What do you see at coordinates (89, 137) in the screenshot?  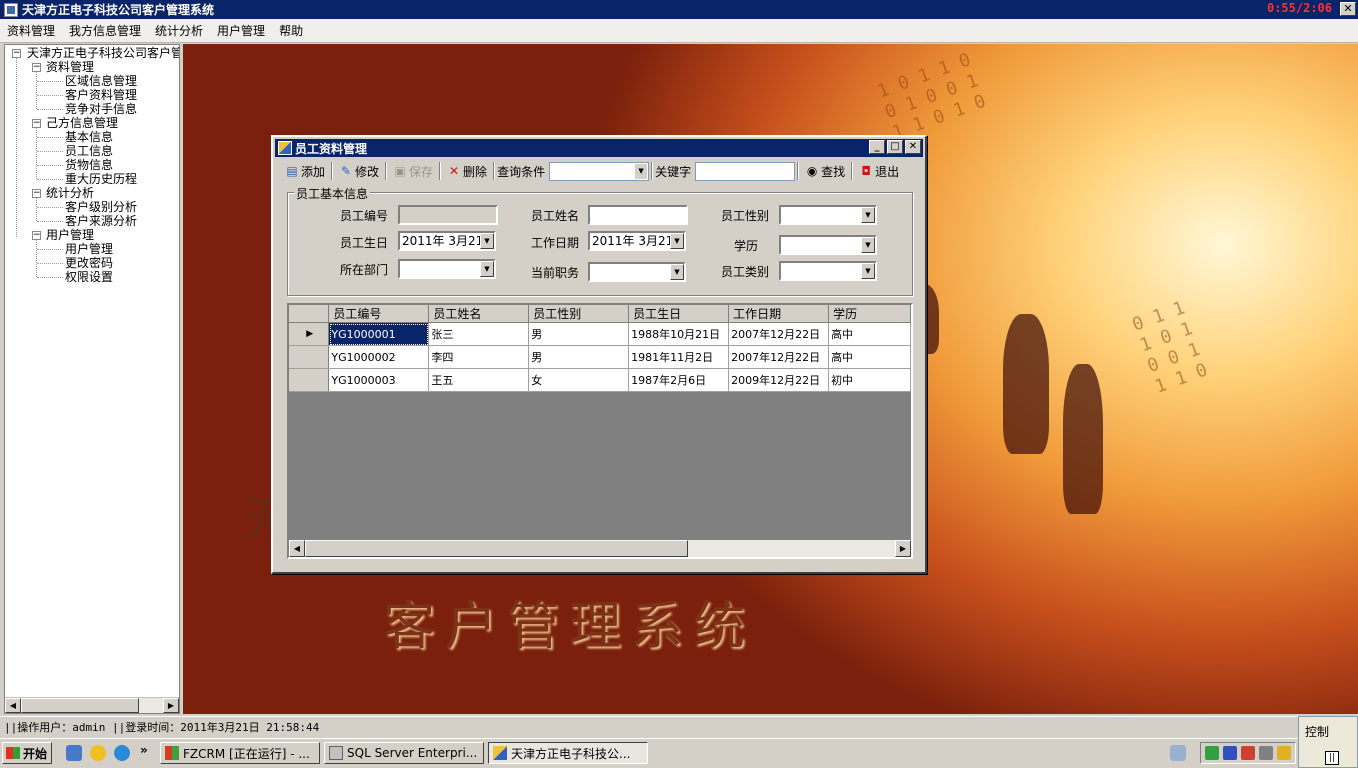 I see `tree-item-basic-info: 基本信息` at bounding box center [89, 137].